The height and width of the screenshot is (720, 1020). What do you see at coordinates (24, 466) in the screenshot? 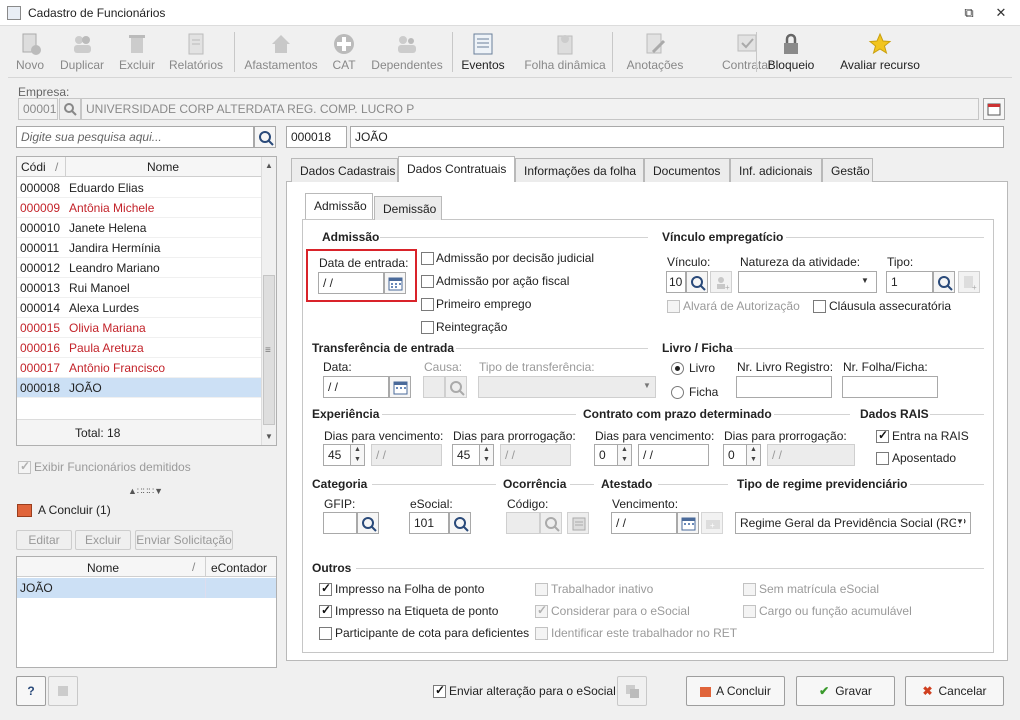
I see `show-dismissed-checkbox` at bounding box center [24, 466].